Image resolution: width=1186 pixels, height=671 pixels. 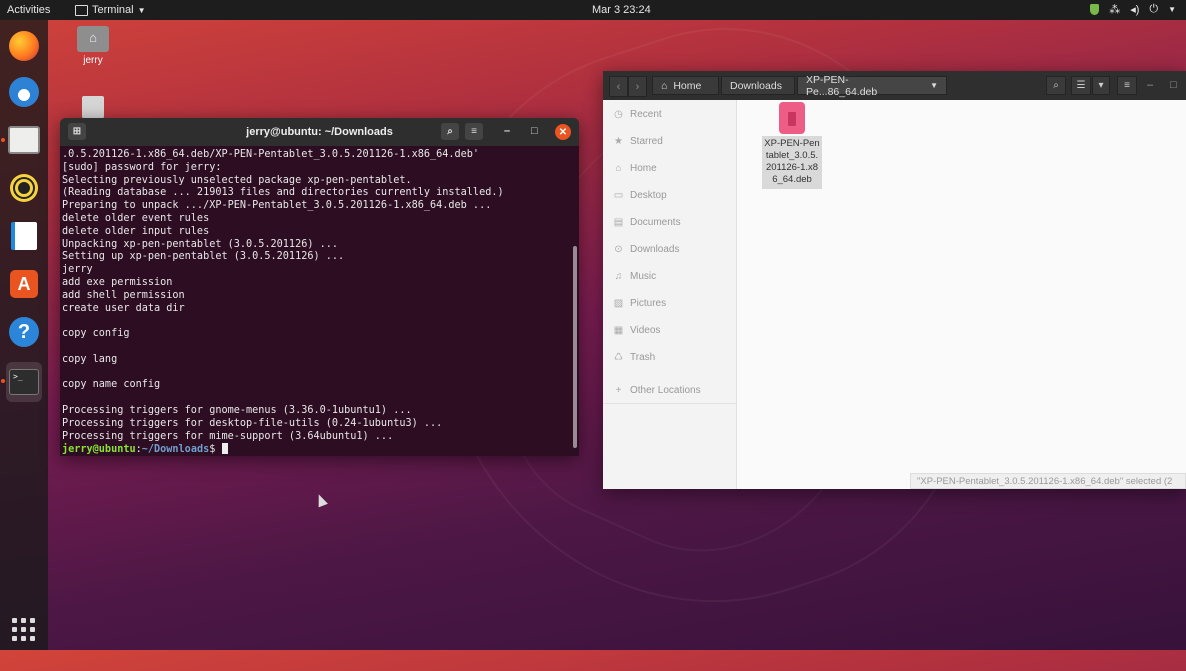 I want to click on terminal-icon: >_, so click(x=24, y=382).